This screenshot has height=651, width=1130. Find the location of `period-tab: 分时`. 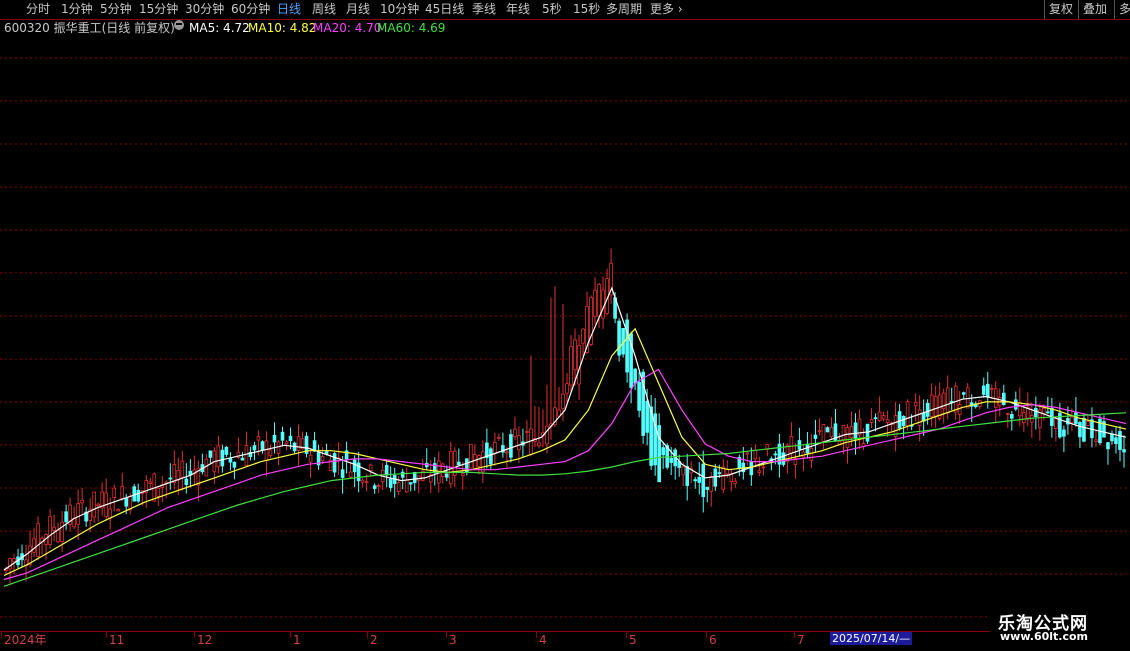

period-tab: 分时 is located at coordinates (38, 9).